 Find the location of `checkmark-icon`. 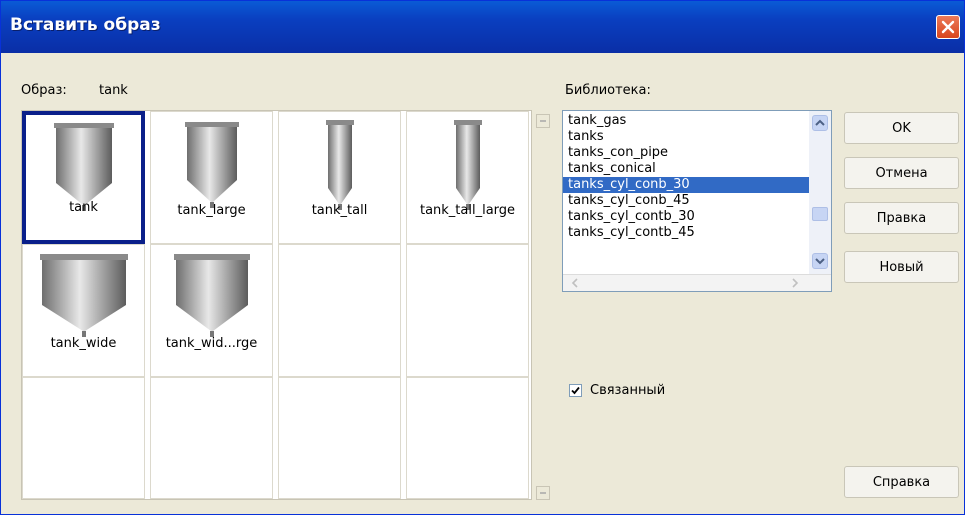

checkmark-icon is located at coordinates (575, 390).